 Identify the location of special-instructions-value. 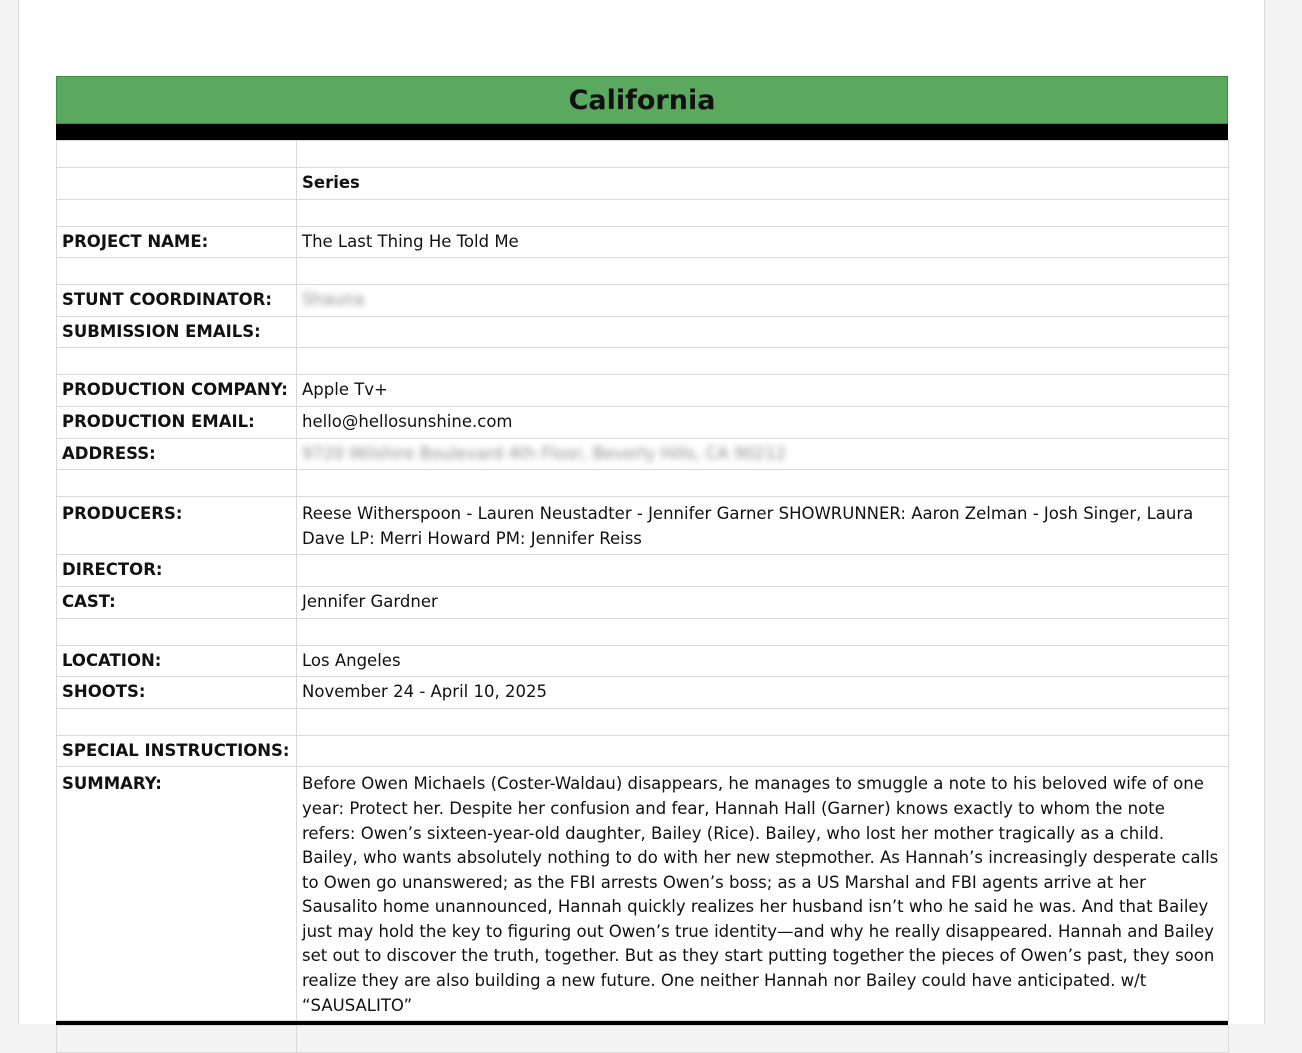
(762, 751).